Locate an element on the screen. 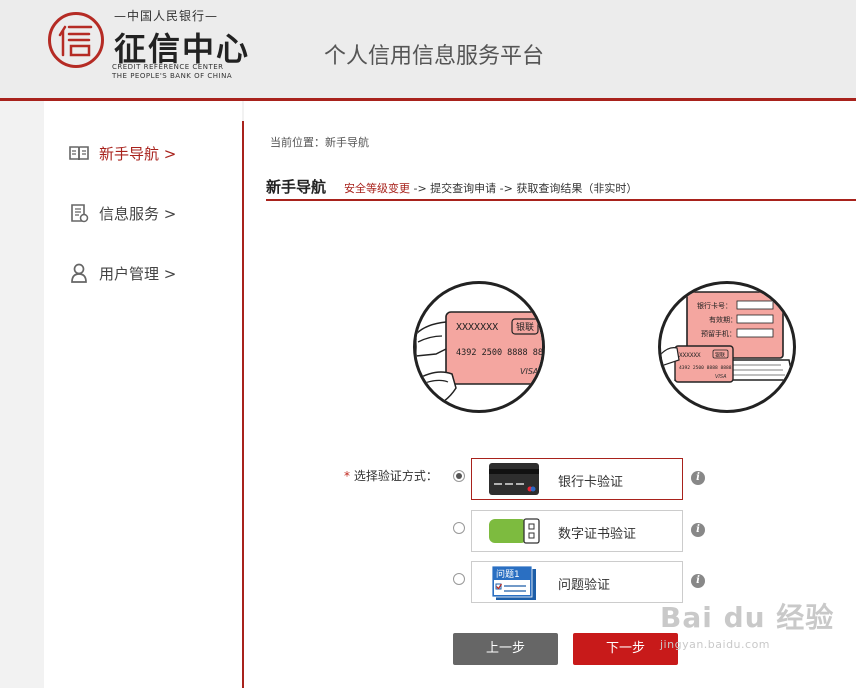 This screenshot has height=688, width=856. verify-method-label-text: 选择验证方式： is located at coordinates (395, 476).